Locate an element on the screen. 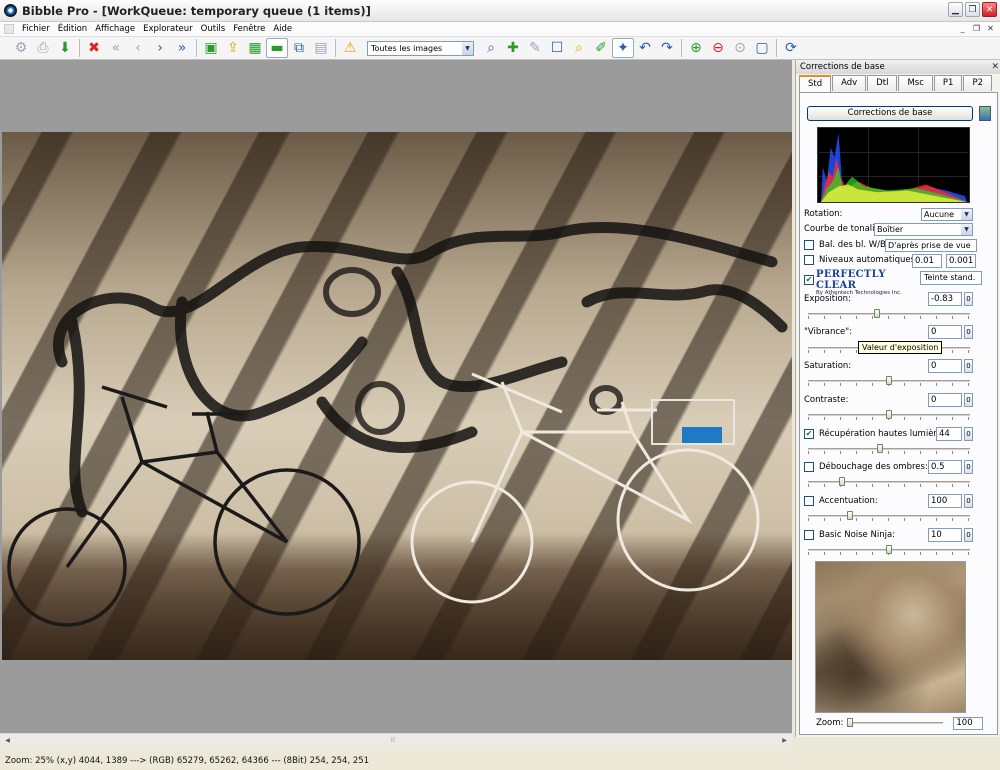 This screenshot has width=1000, height=770. last-image-icon: » is located at coordinates (182, 48).